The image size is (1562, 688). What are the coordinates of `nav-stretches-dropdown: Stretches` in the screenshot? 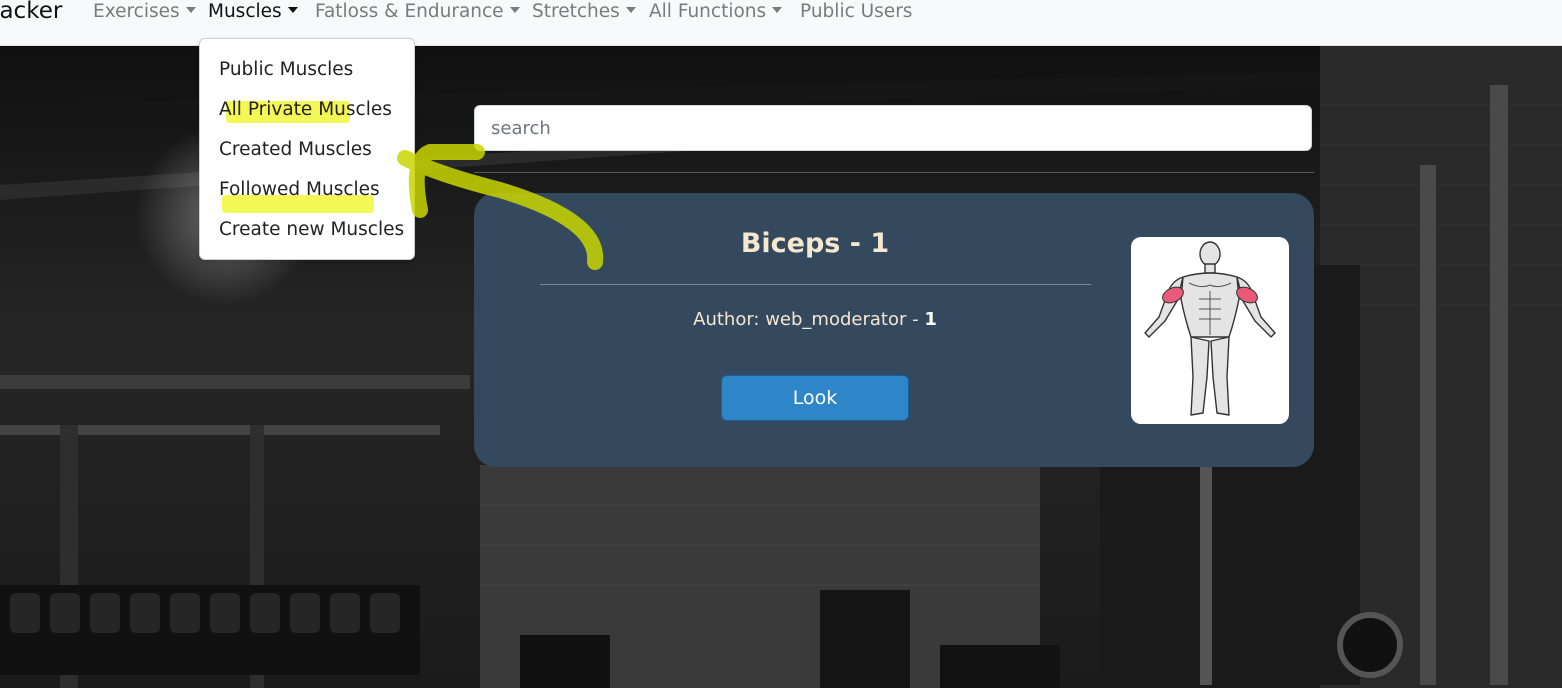 It's located at (584, 12).